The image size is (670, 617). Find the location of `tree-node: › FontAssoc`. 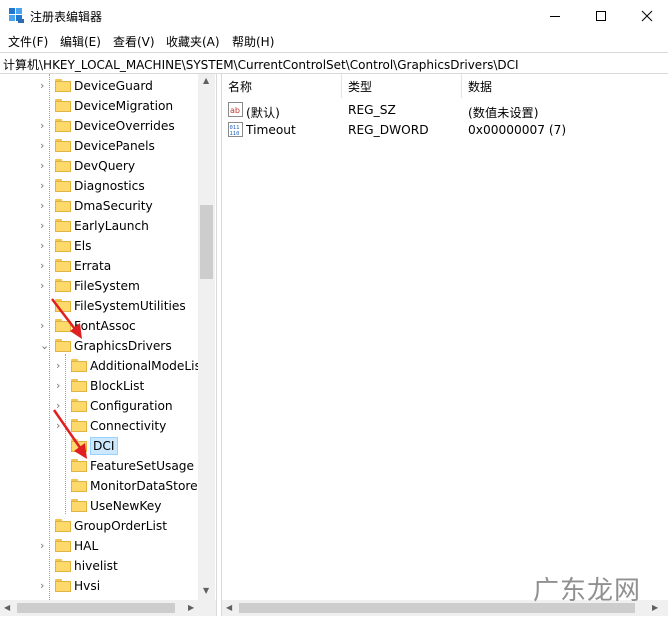

tree-node: › FontAssoc is located at coordinates (99, 326).